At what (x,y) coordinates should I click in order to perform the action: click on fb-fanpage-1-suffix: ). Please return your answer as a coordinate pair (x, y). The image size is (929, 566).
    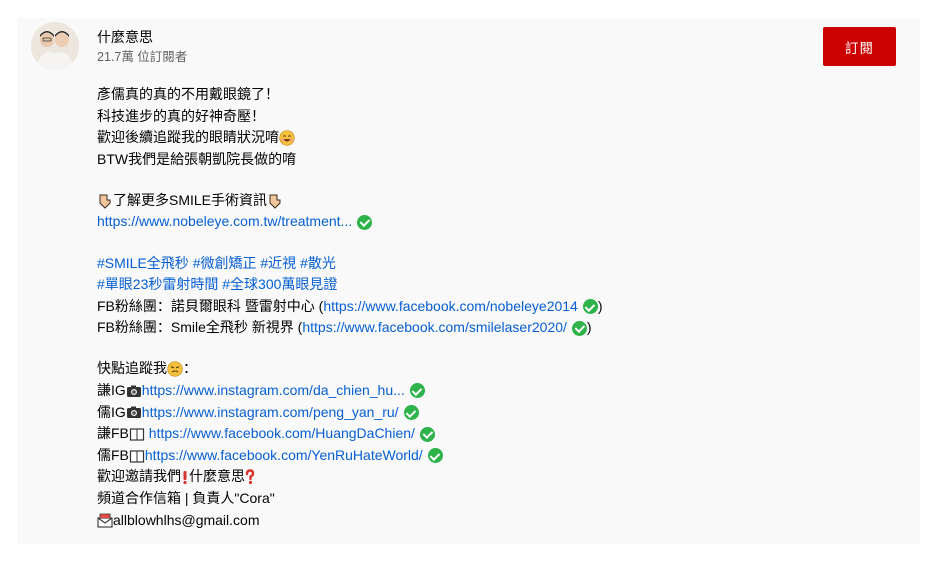
    Looking at the image, I should click on (600, 305).